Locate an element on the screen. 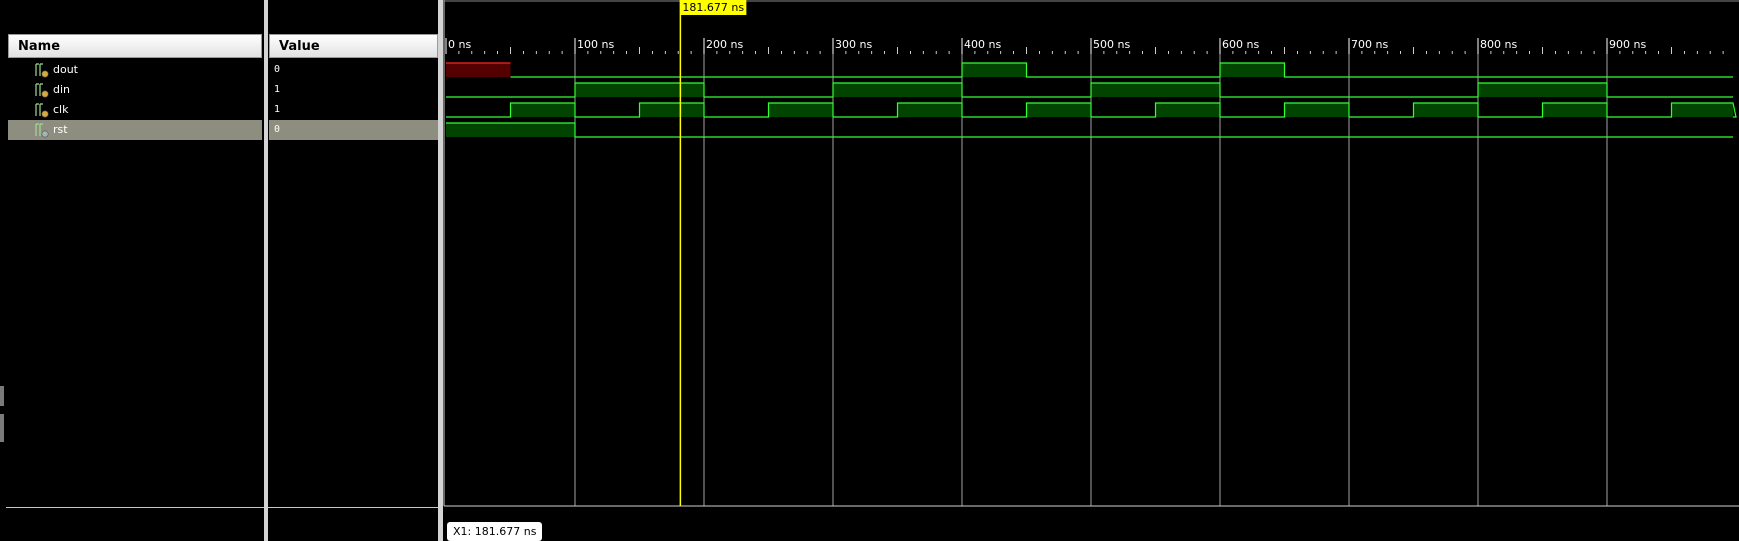 Image resolution: width=1739 pixels, height=541 pixels. wave-dout is located at coordinates (1122, 70).